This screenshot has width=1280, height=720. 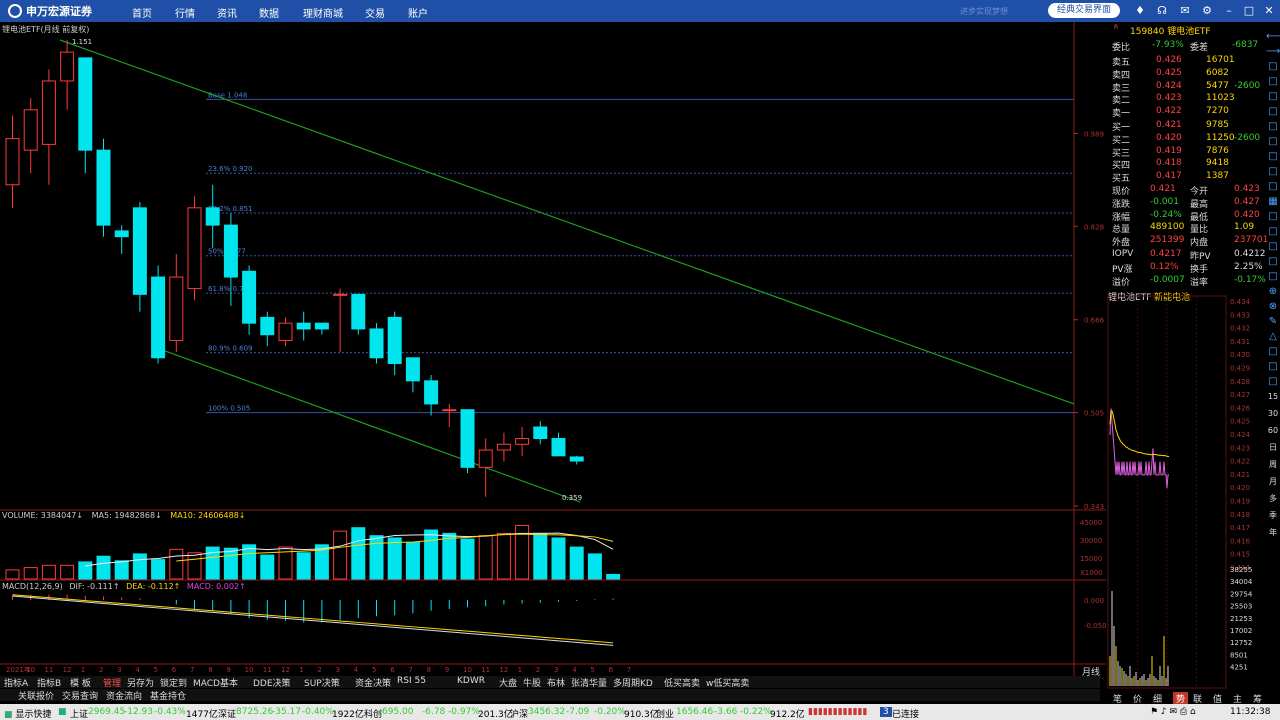 I want to click on ask-volume: 11023, so click(x=1220, y=98).